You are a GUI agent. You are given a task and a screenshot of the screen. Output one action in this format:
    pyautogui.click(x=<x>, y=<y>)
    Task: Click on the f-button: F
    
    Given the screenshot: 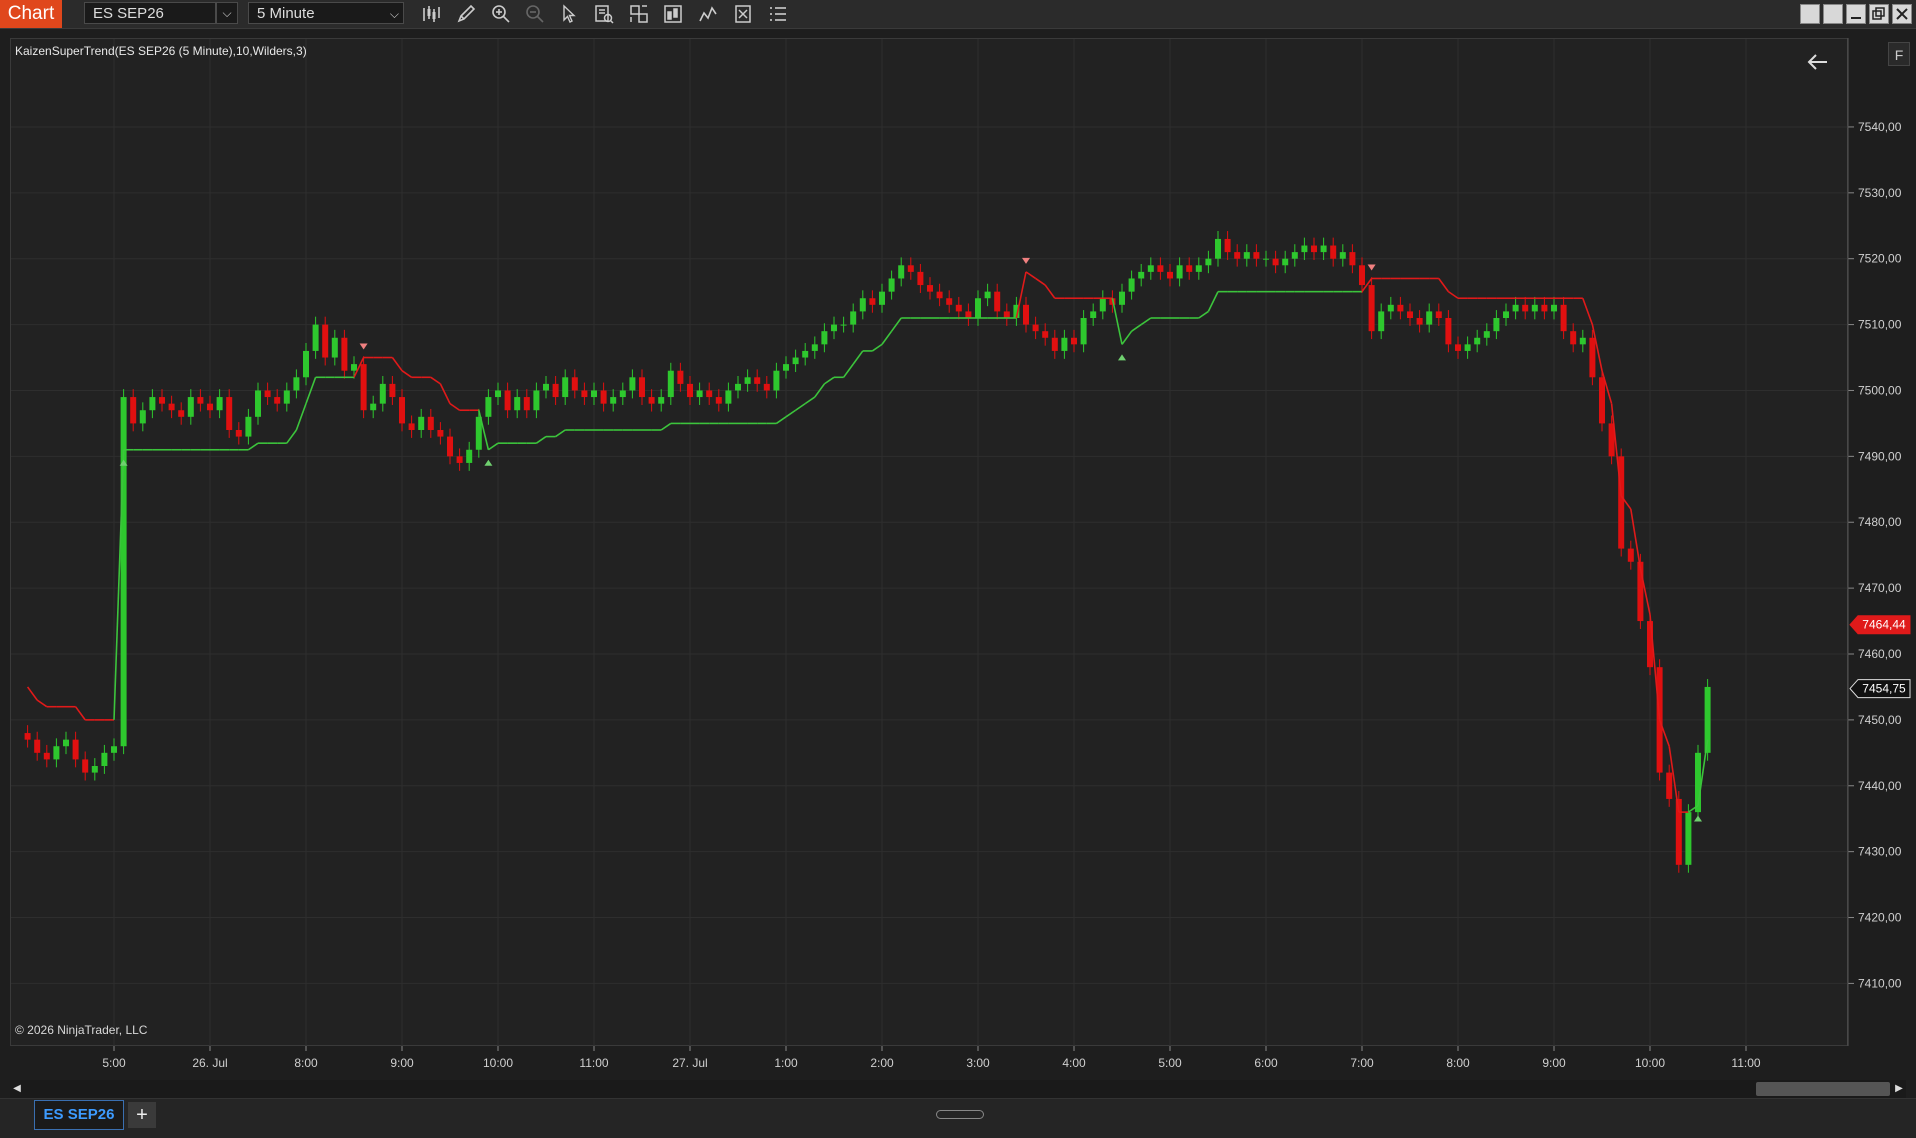 What is the action you would take?
    pyautogui.click(x=1899, y=54)
    